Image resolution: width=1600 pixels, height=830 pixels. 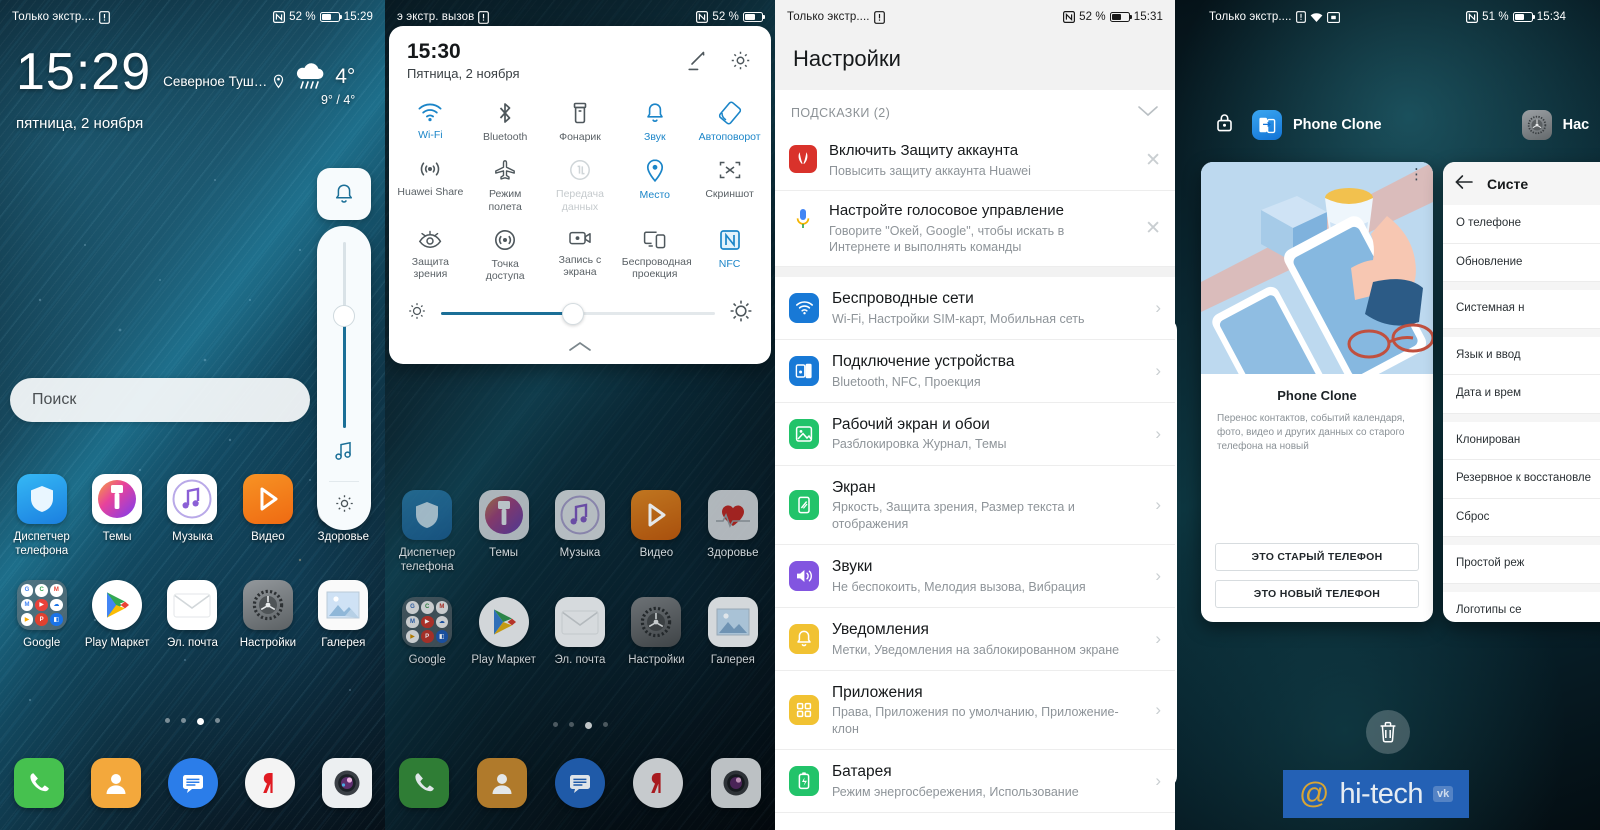 I want to click on old-phone-button: ЭТО СТАРЫЙ ТЕЛЕФОН, so click(x=1317, y=557).